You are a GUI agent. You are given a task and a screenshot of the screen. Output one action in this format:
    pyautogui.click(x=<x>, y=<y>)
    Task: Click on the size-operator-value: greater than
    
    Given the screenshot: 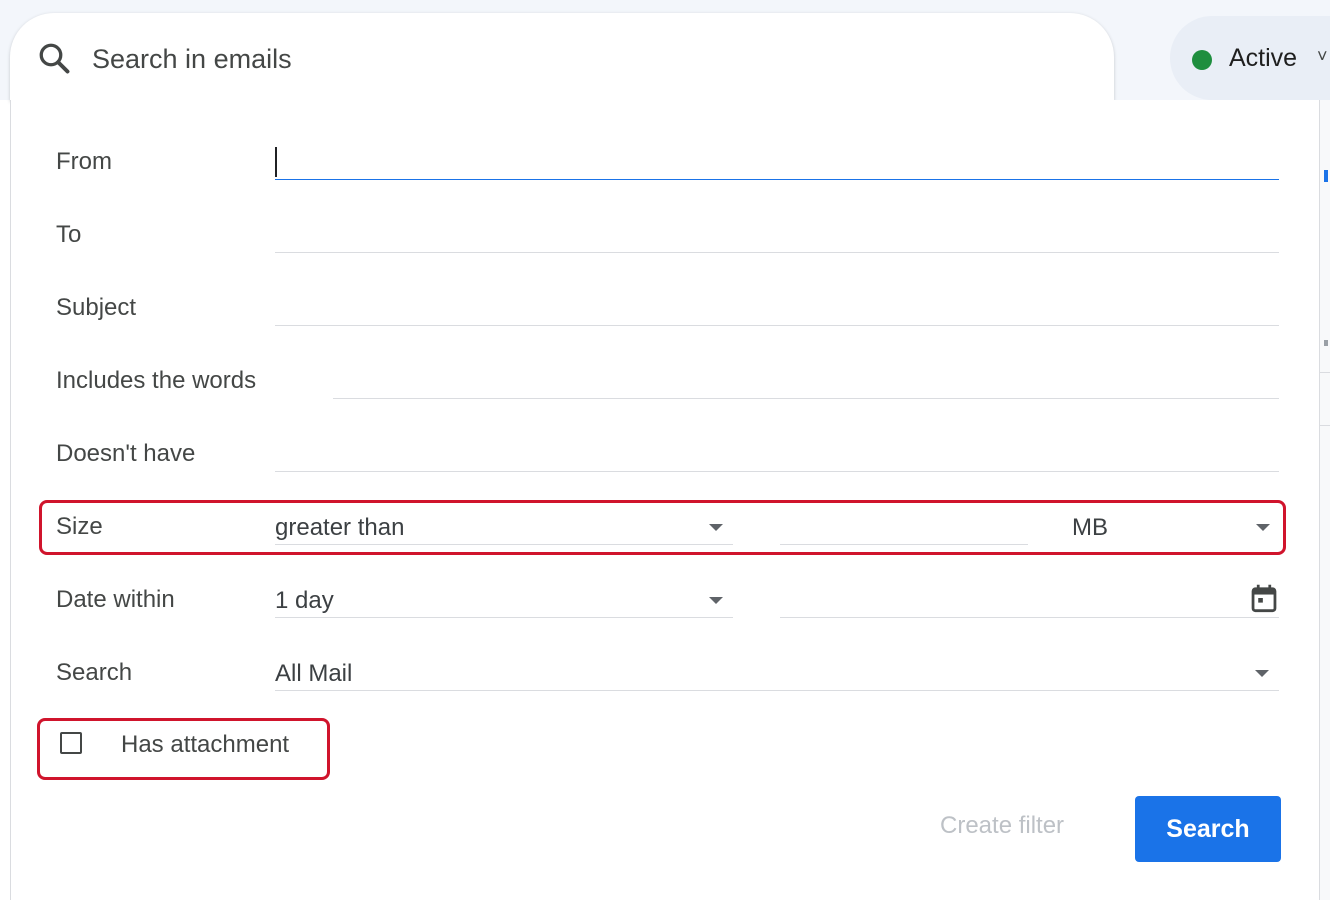 What is the action you would take?
    pyautogui.click(x=340, y=527)
    